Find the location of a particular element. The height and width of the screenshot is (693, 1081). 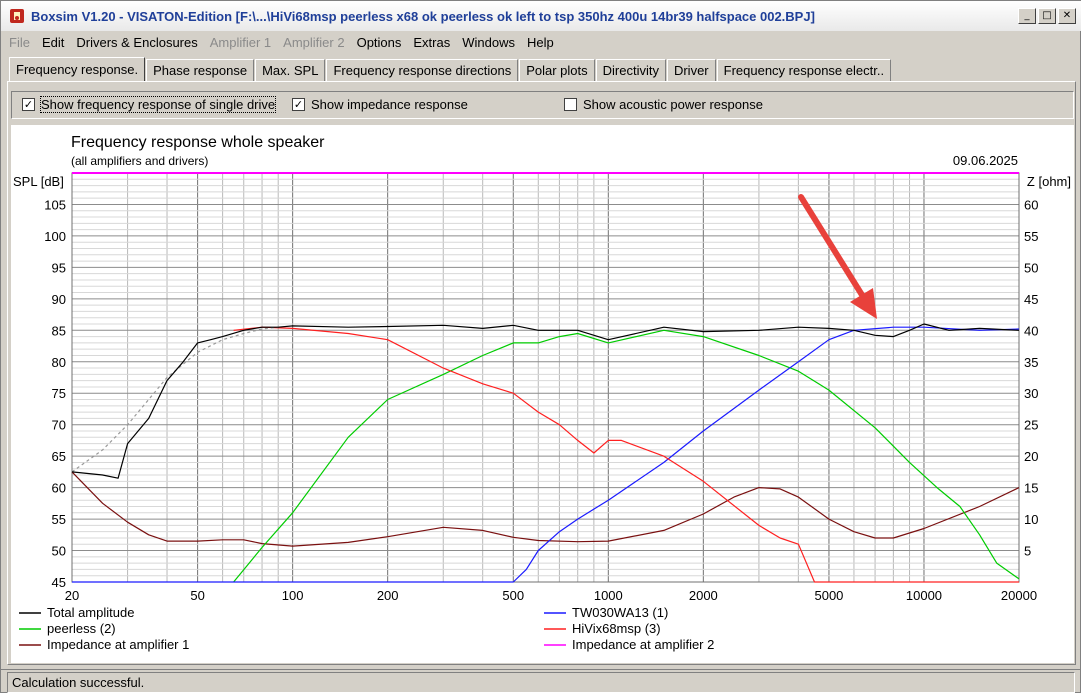

y-tick-label: 85 is located at coordinates (59, 330).